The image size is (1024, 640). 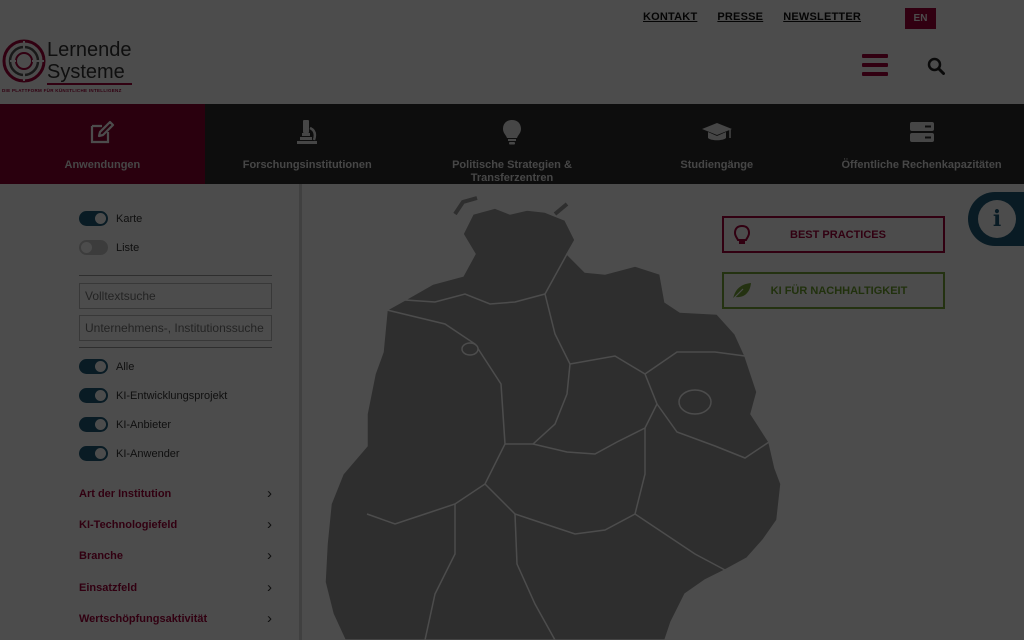 I want to click on info-icon: i, so click(x=997, y=219).